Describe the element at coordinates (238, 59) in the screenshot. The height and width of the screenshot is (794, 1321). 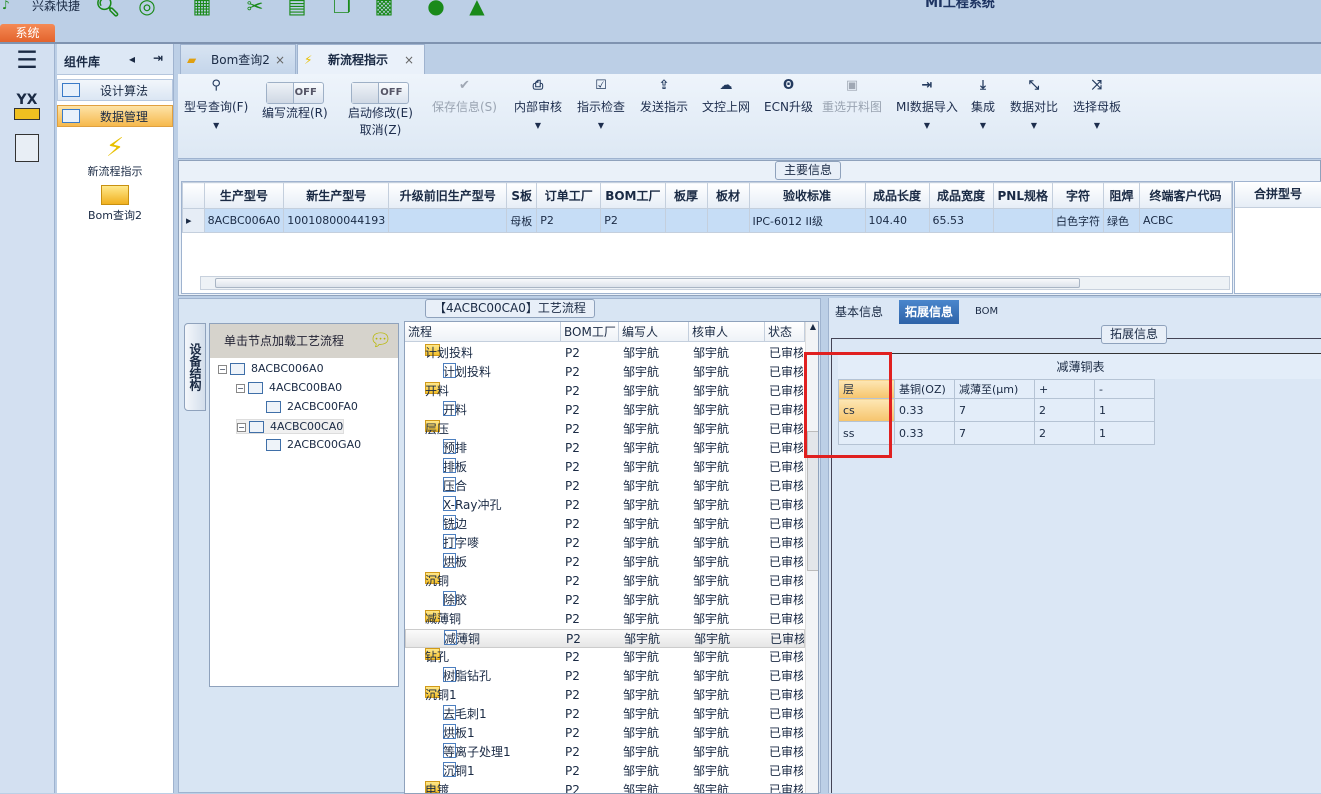
I see `tab-bom-query: ▰ Bom查询2 ×` at that location.